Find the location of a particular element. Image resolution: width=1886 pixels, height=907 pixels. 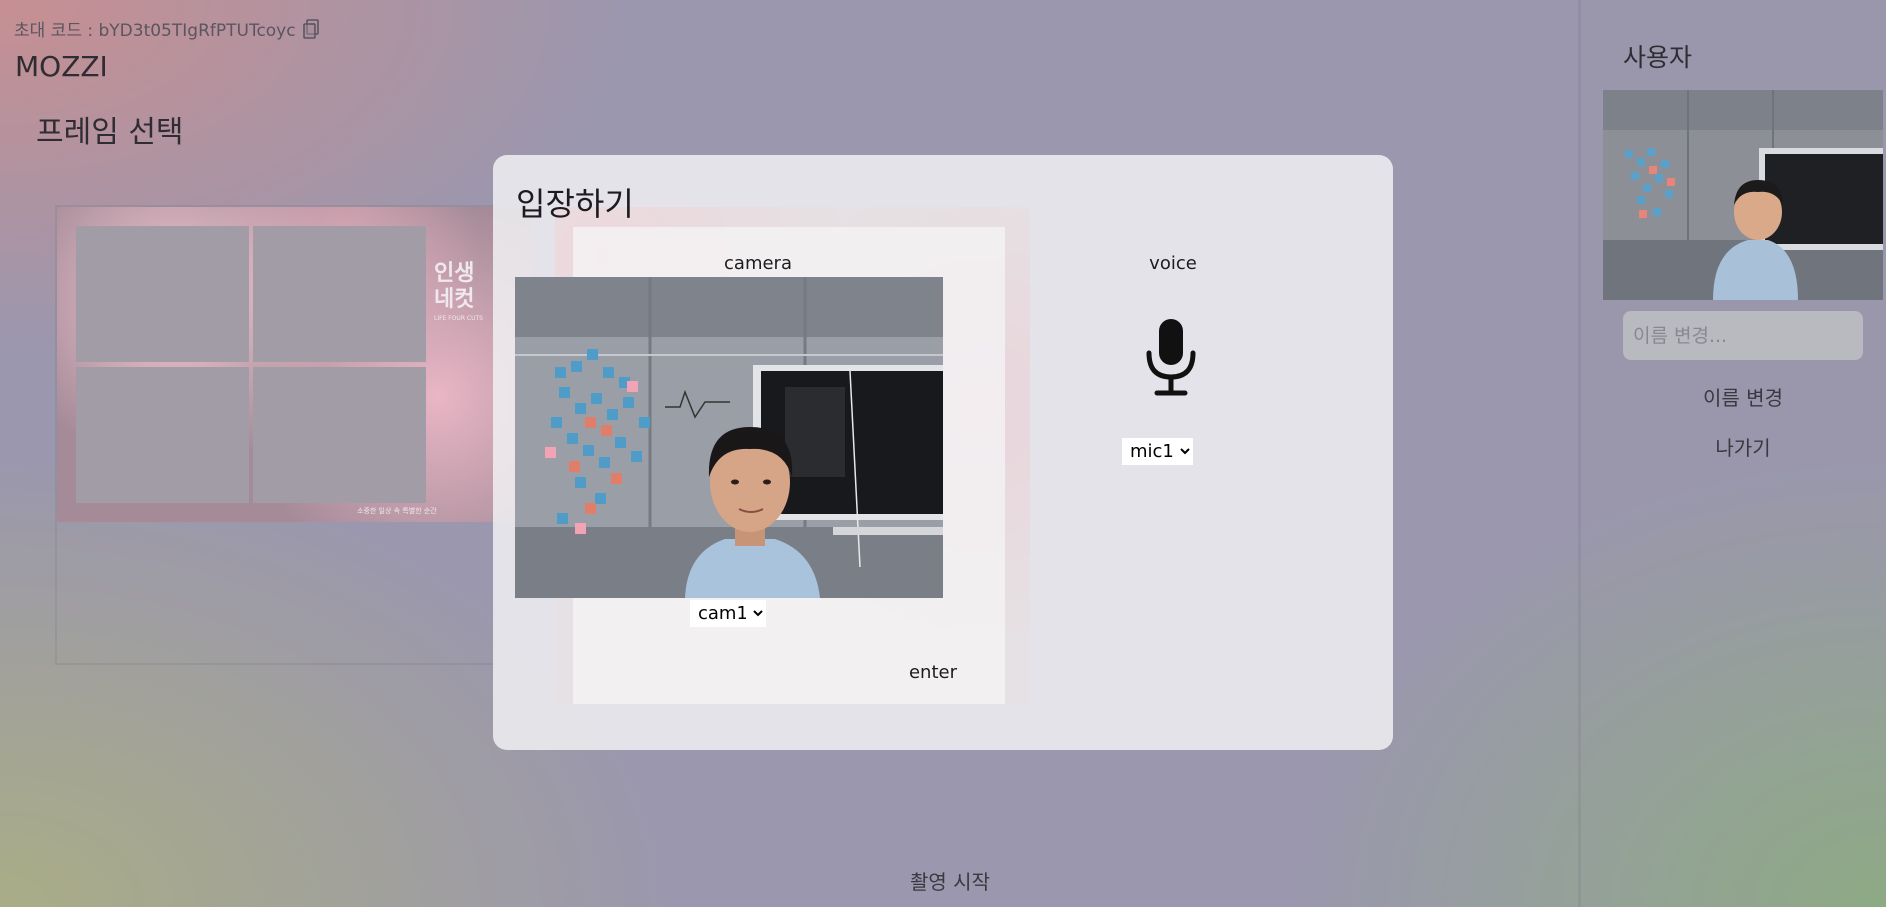

copy-icon is located at coordinates (312, 29).